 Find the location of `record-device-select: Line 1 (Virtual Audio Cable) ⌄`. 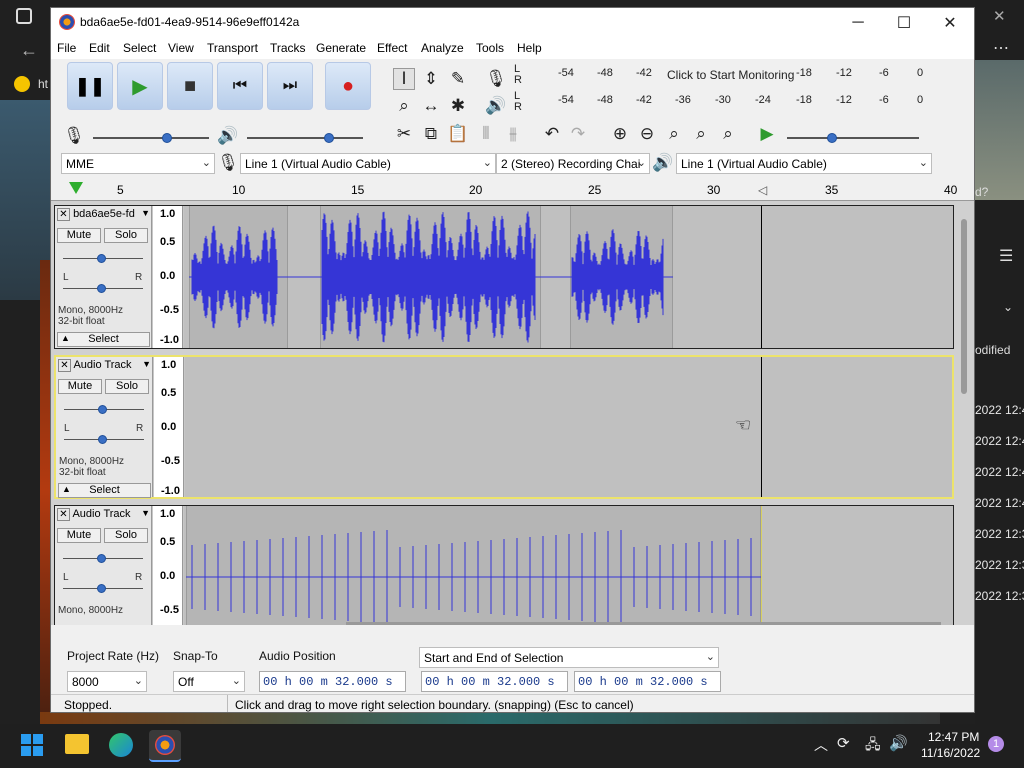

record-device-select: Line 1 (Virtual Audio Cable) ⌄ is located at coordinates (368, 163).